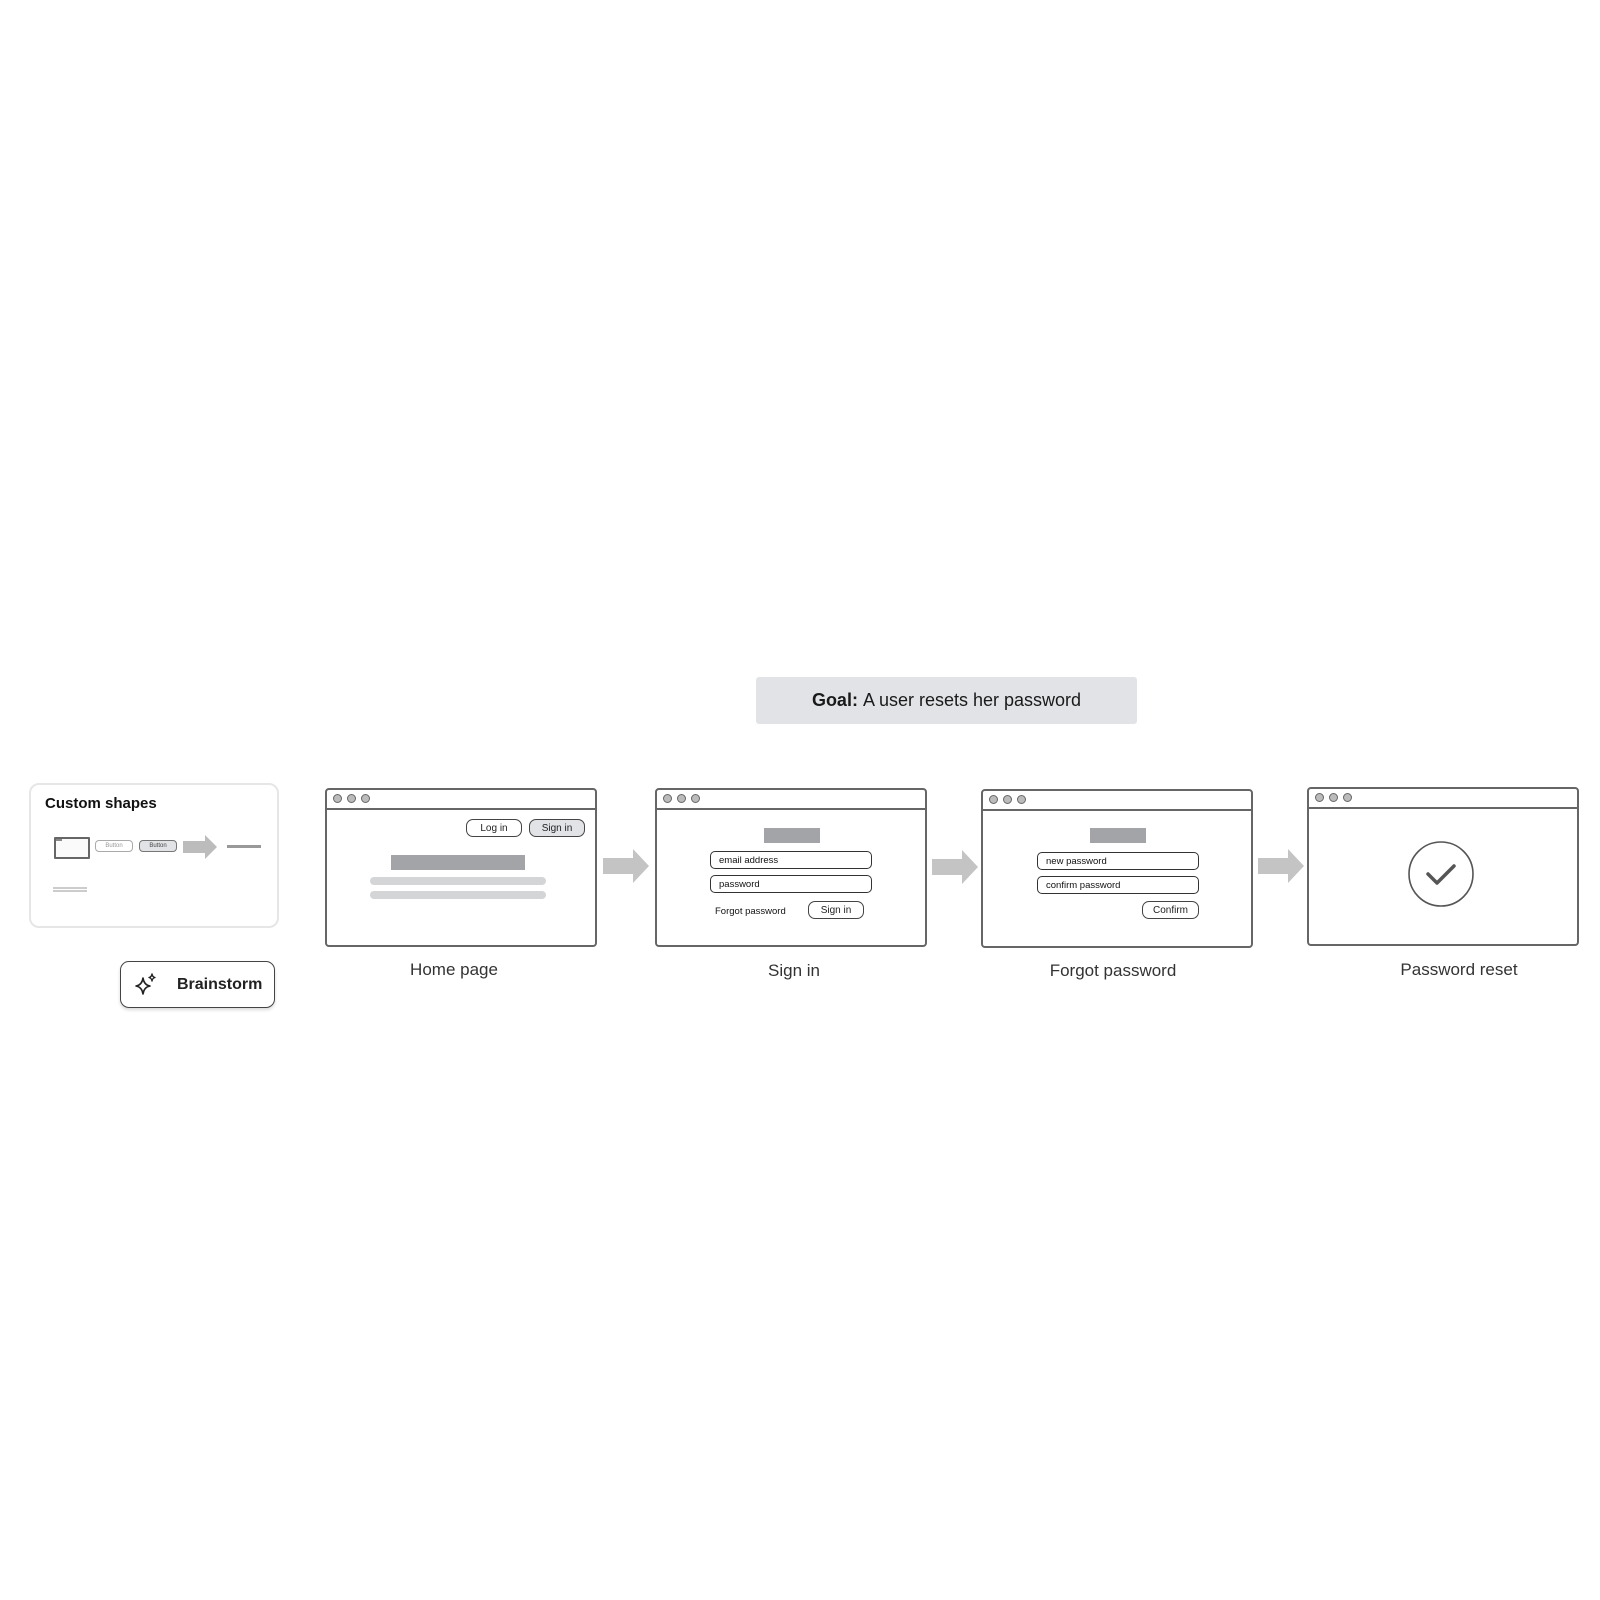 The width and height of the screenshot is (1600, 1600). What do you see at coordinates (794, 970) in the screenshot?
I see `sign-in-caption: Sign in` at bounding box center [794, 970].